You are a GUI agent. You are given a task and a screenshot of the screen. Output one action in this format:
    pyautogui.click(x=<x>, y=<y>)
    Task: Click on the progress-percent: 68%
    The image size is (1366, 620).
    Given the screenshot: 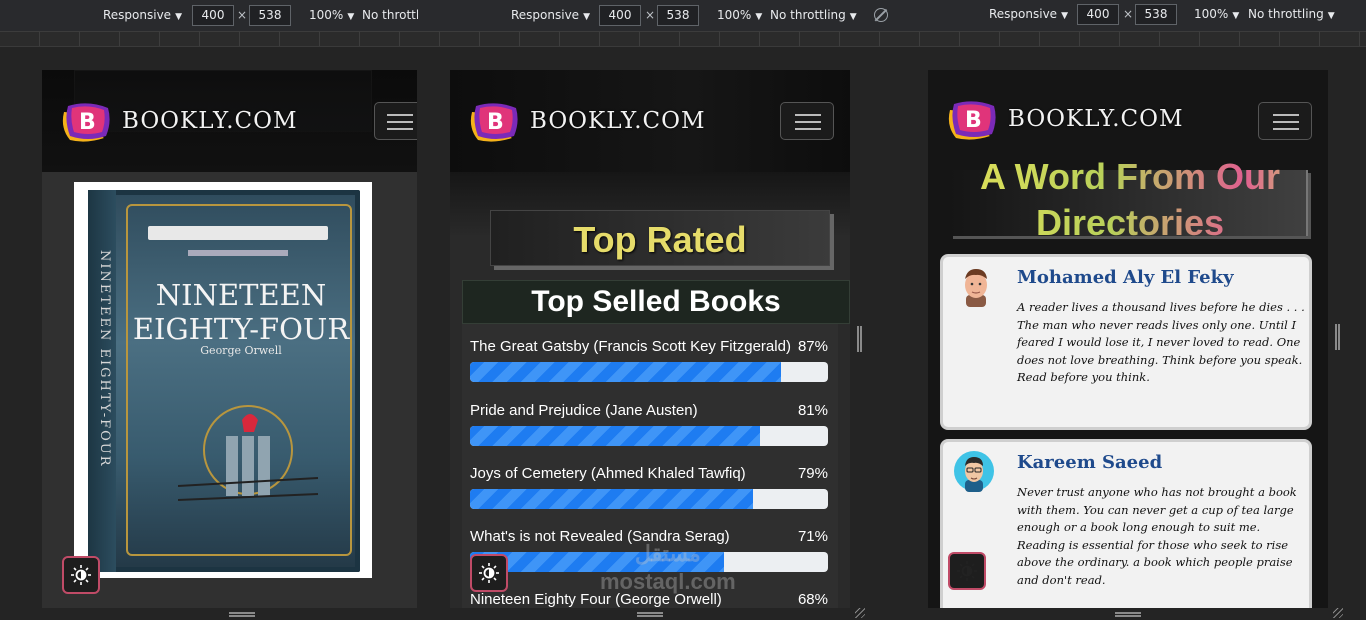 What is the action you would take?
    pyautogui.click(x=812, y=599)
    